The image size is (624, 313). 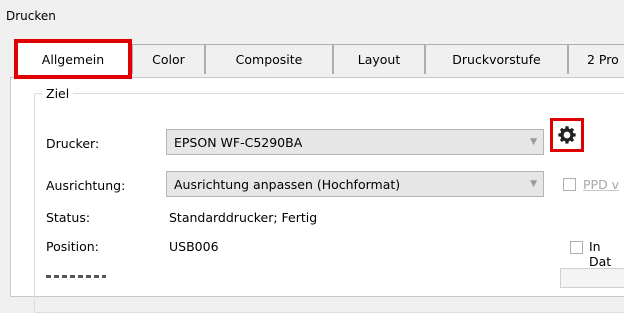 I want to click on in-file-checkbox-label: In Dat, so click(x=600, y=254).